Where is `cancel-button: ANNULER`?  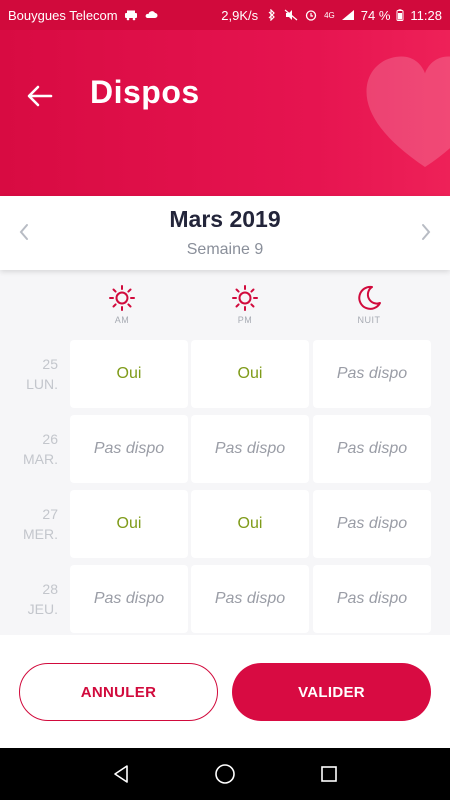
cancel-button: ANNULER is located at coordinates (118, 692).